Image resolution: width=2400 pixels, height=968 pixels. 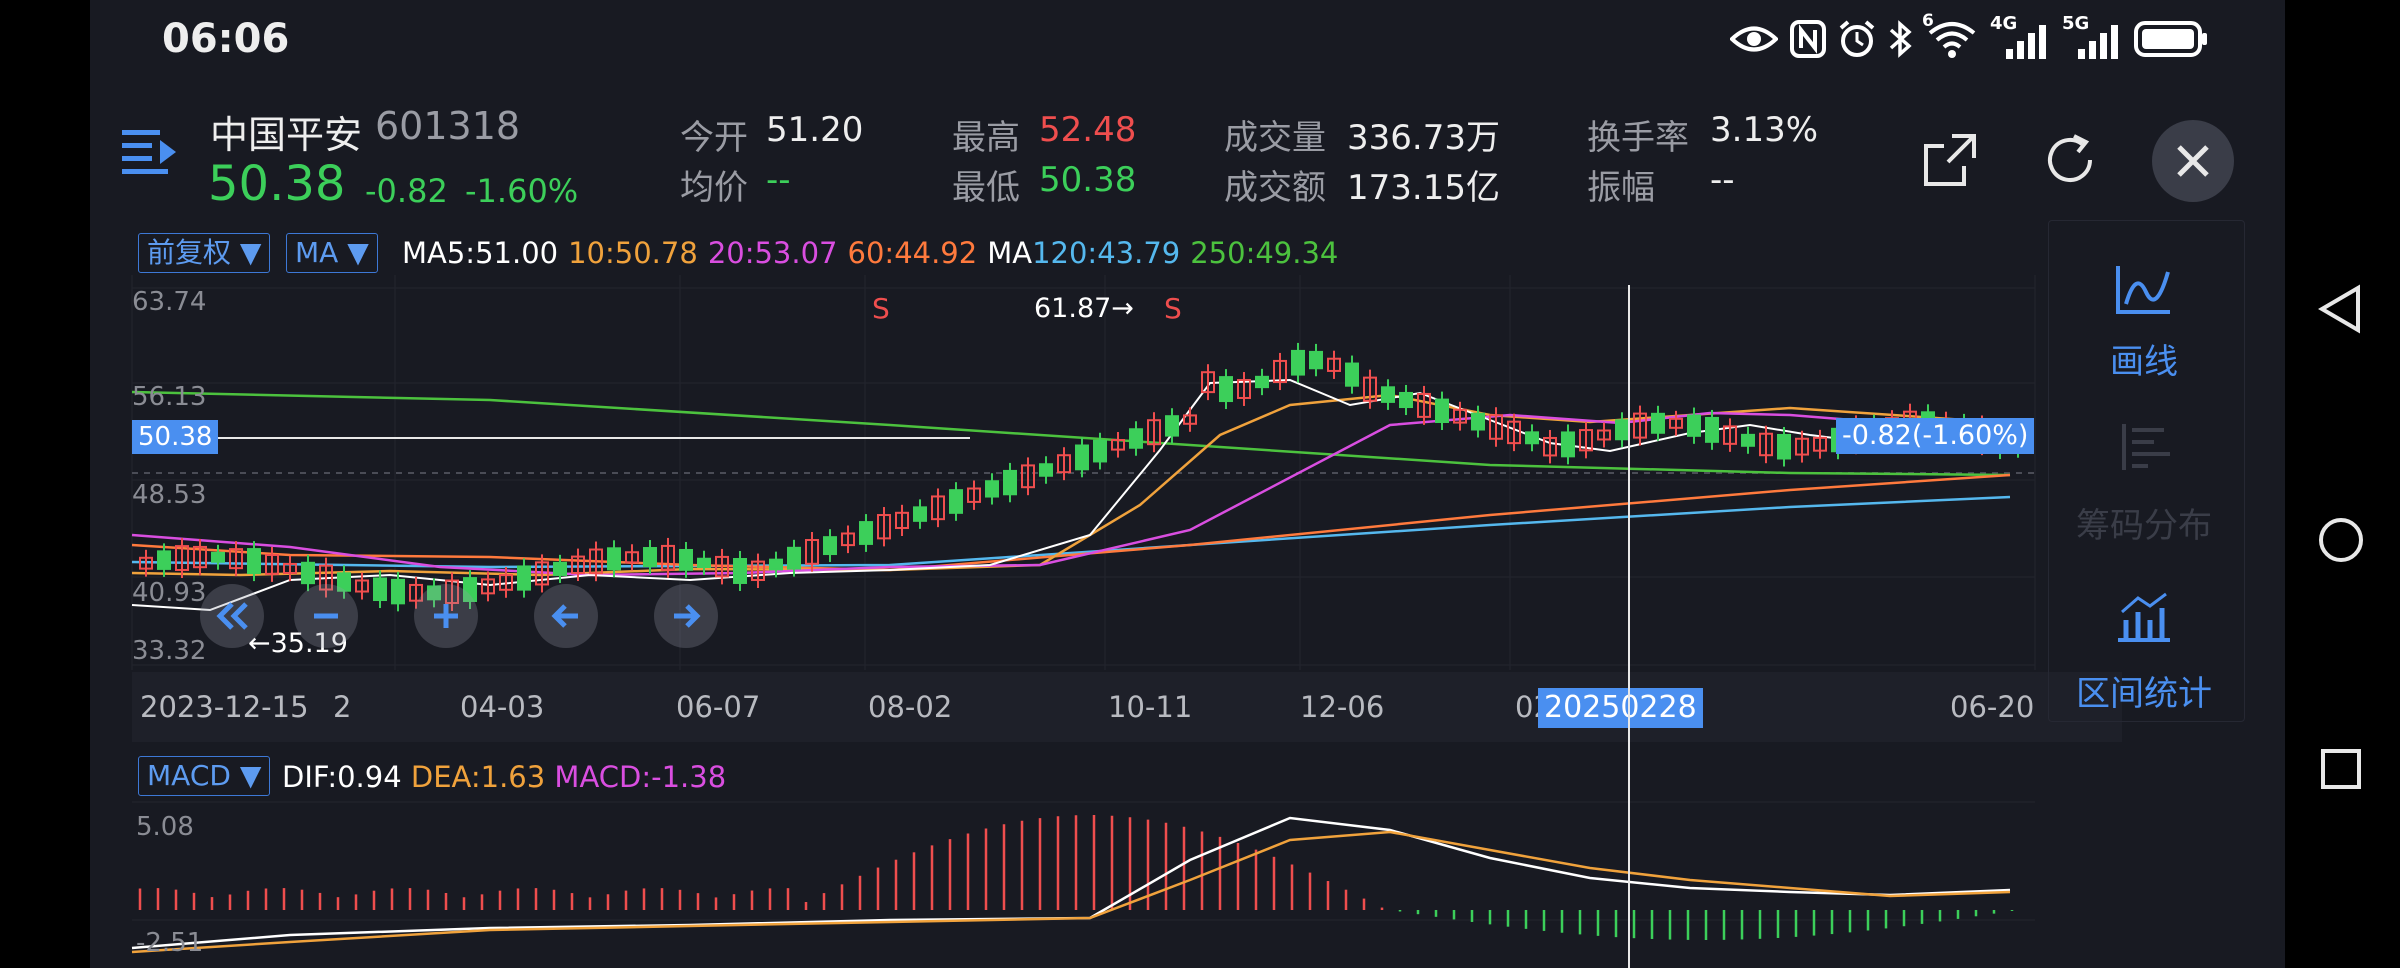 What do you see at coordinates (1071, 892) in the screenshot?
I see `dea-line` at bounding box center [1071, 892].